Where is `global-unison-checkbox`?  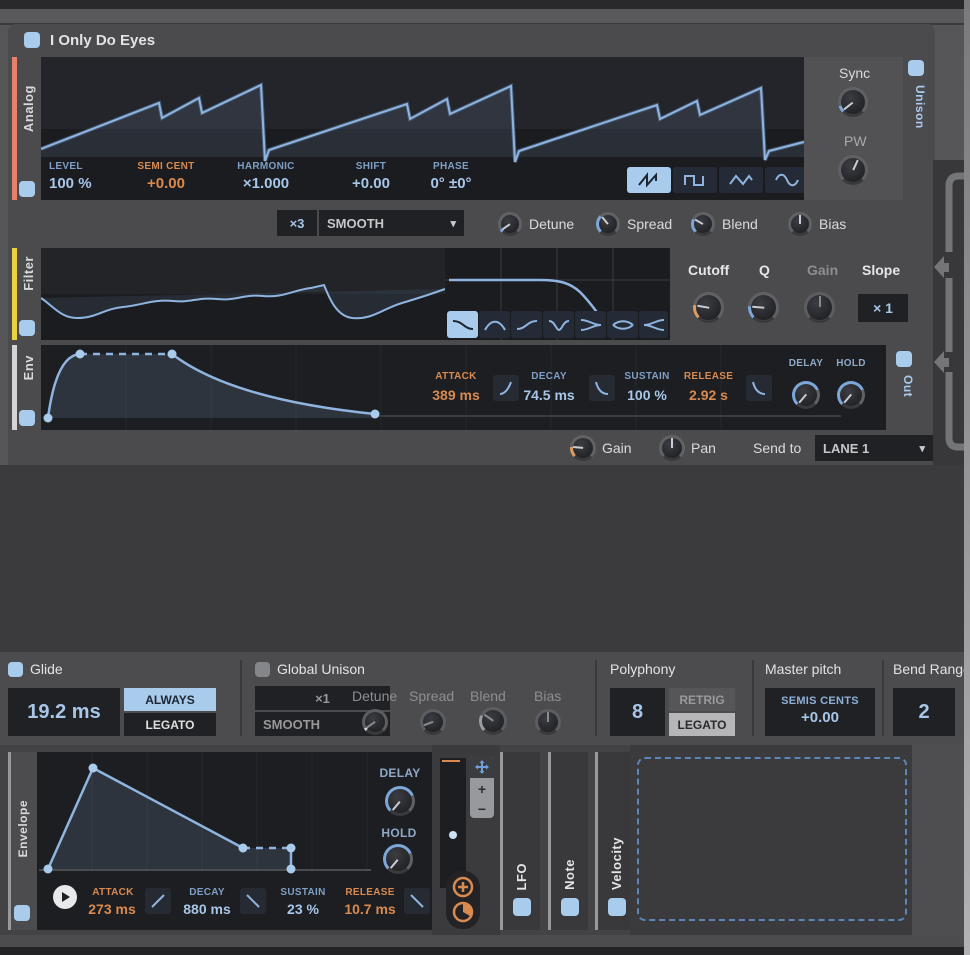
global-unison-checkbox is located at coordinates (262, 669).